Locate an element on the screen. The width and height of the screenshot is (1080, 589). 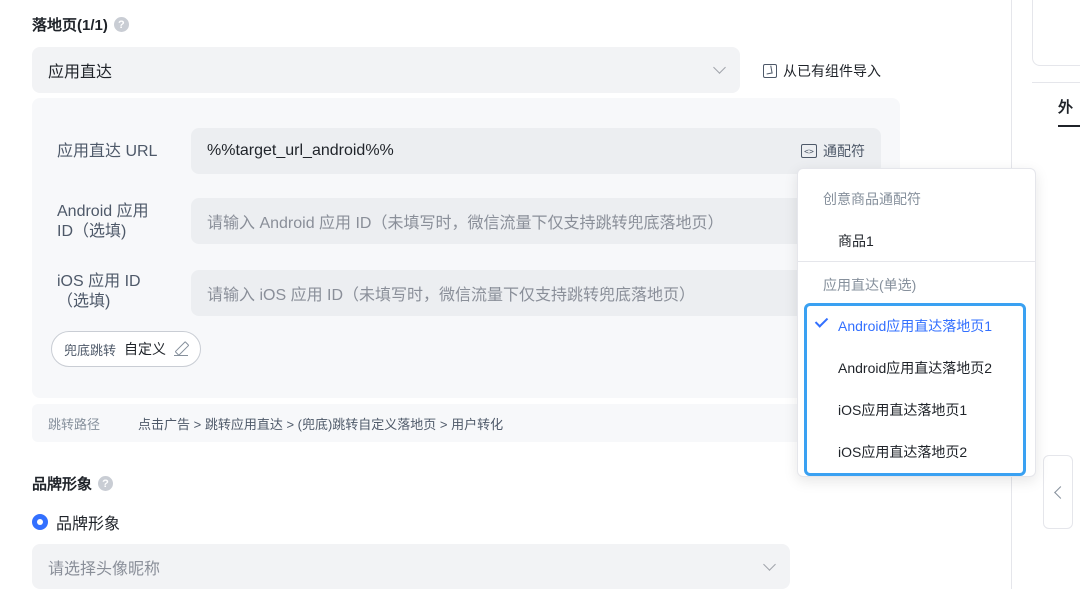
landing-section-title: 落地页(1/1) ? is located at coordinates (80, 24).